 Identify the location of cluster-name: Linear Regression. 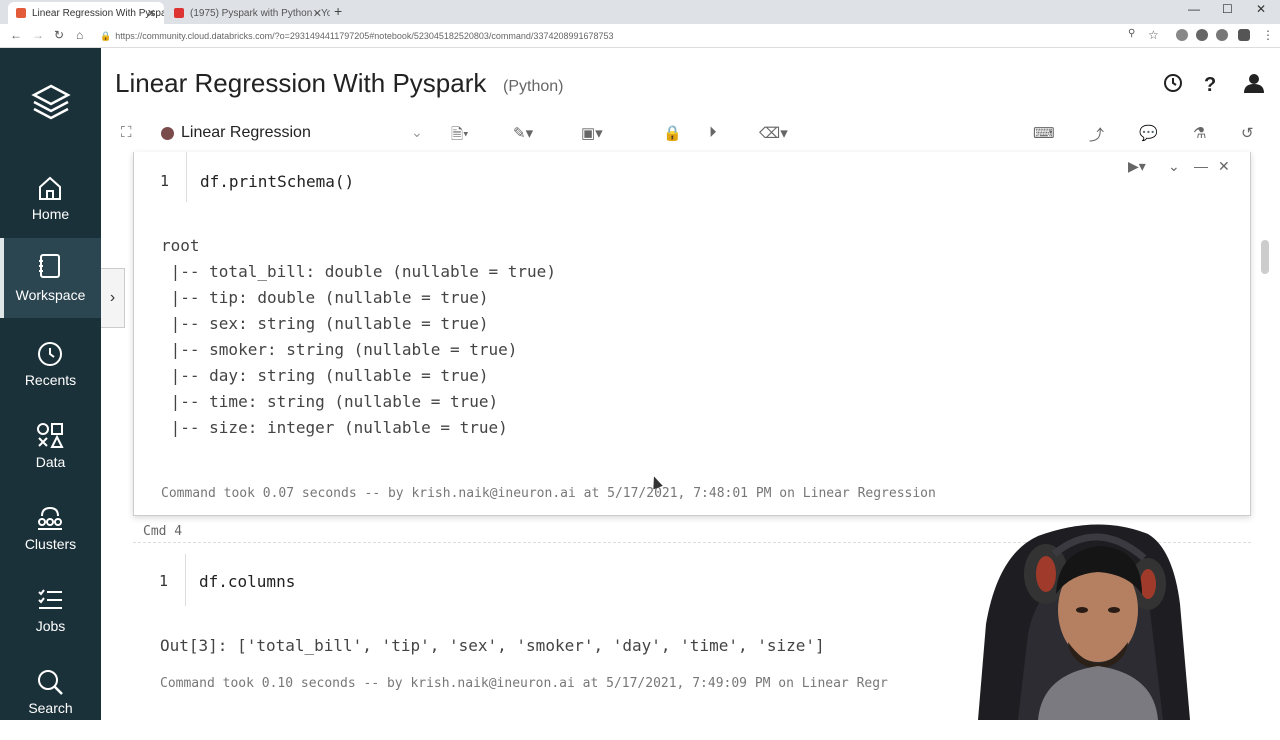
(246, 133).